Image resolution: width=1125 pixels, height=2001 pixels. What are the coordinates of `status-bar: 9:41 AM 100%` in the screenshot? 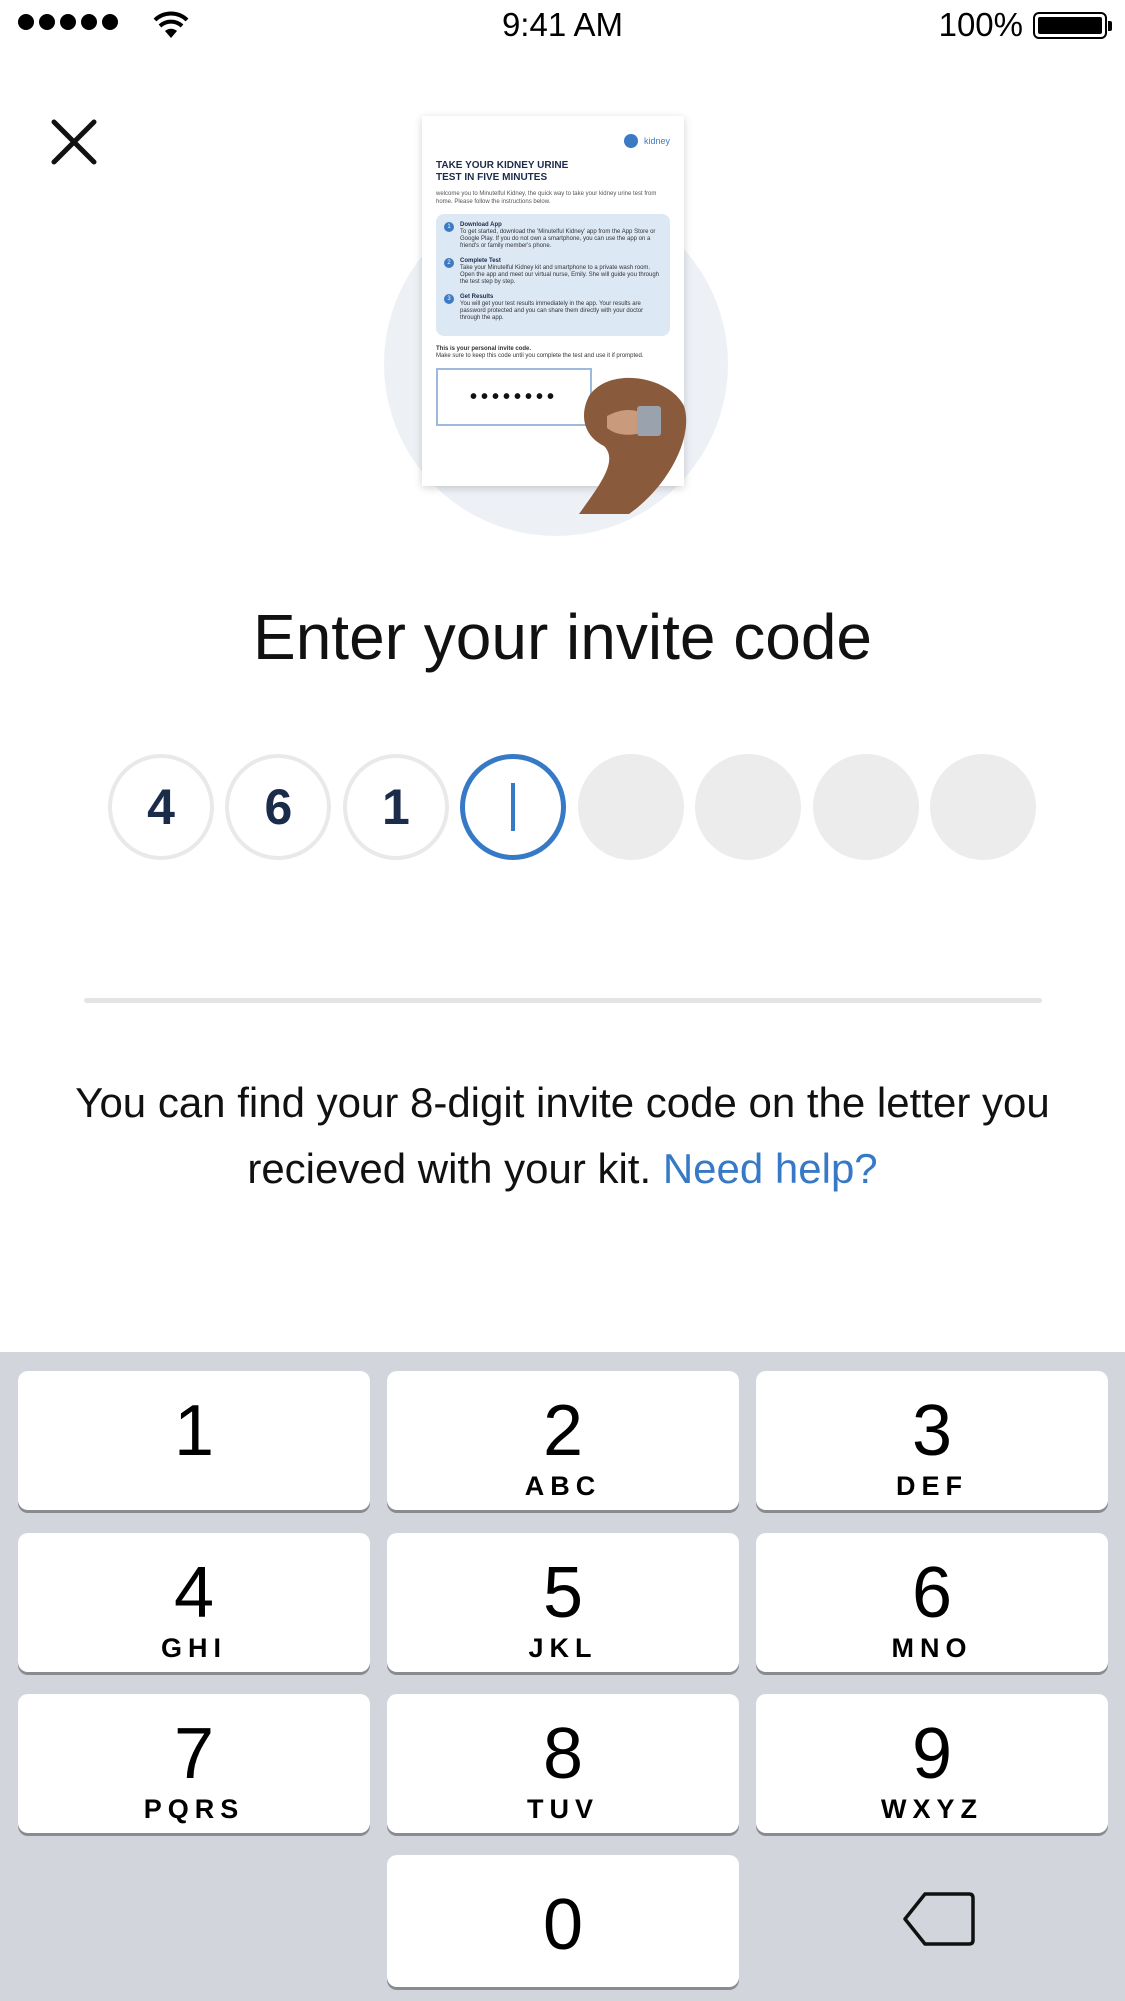 It's located at (562, 26).